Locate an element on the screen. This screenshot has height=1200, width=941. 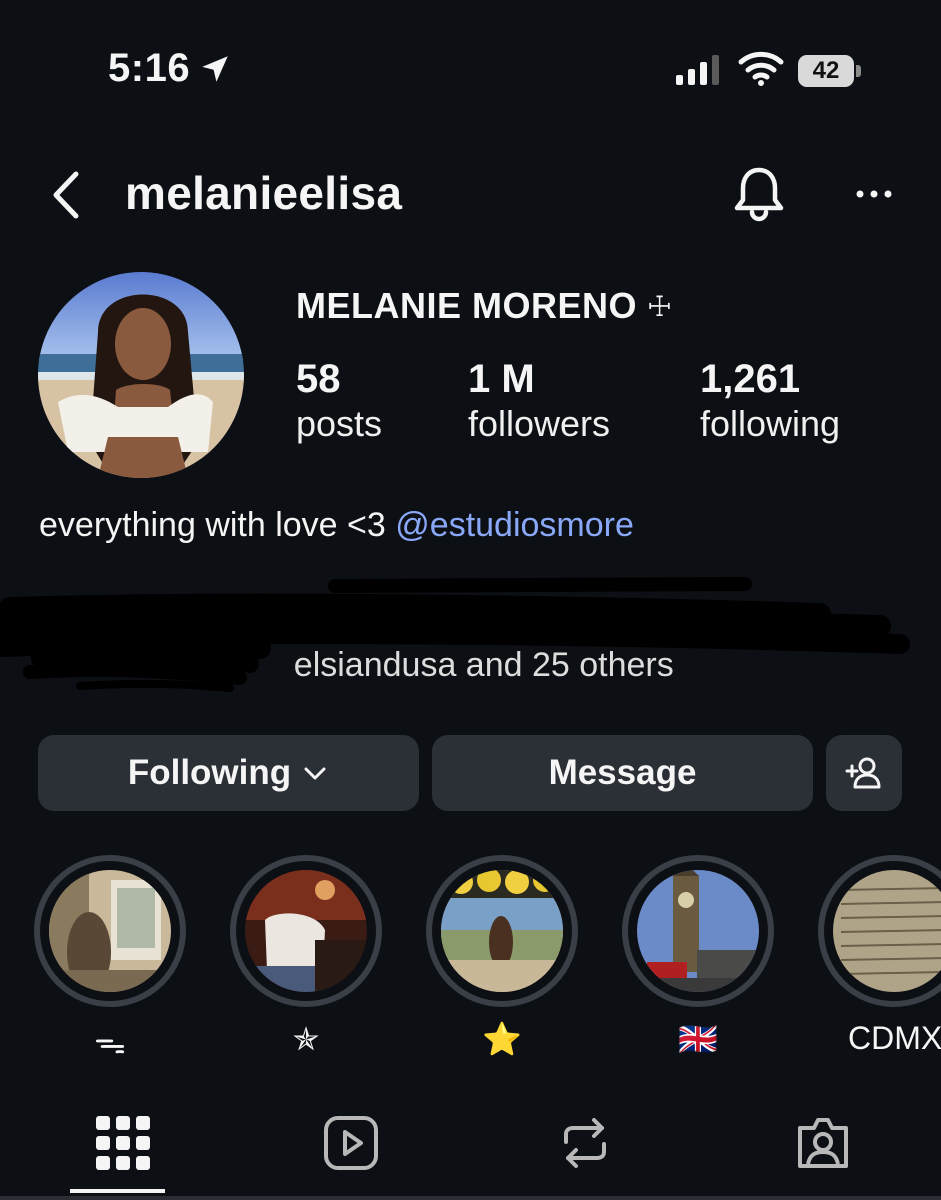
back-chevron-icon is located at coordinates (66, 195).